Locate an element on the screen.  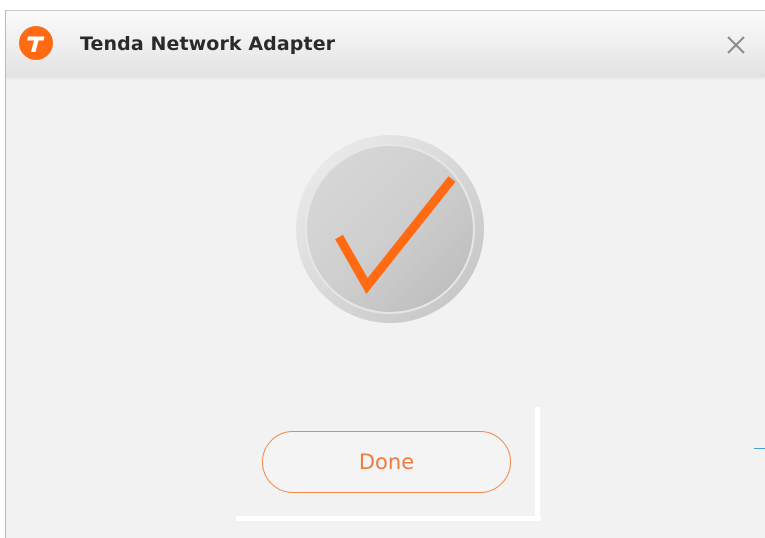
done-button: Done is located at coordinates (386, 462).